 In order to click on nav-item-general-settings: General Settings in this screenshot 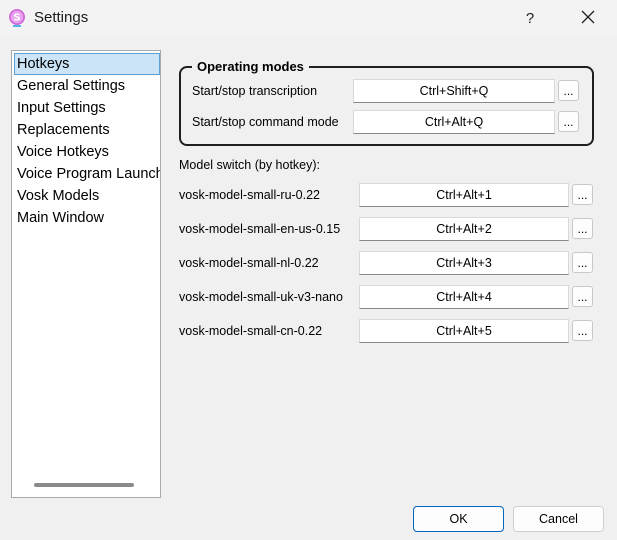, I will do `click(87, 86)`.